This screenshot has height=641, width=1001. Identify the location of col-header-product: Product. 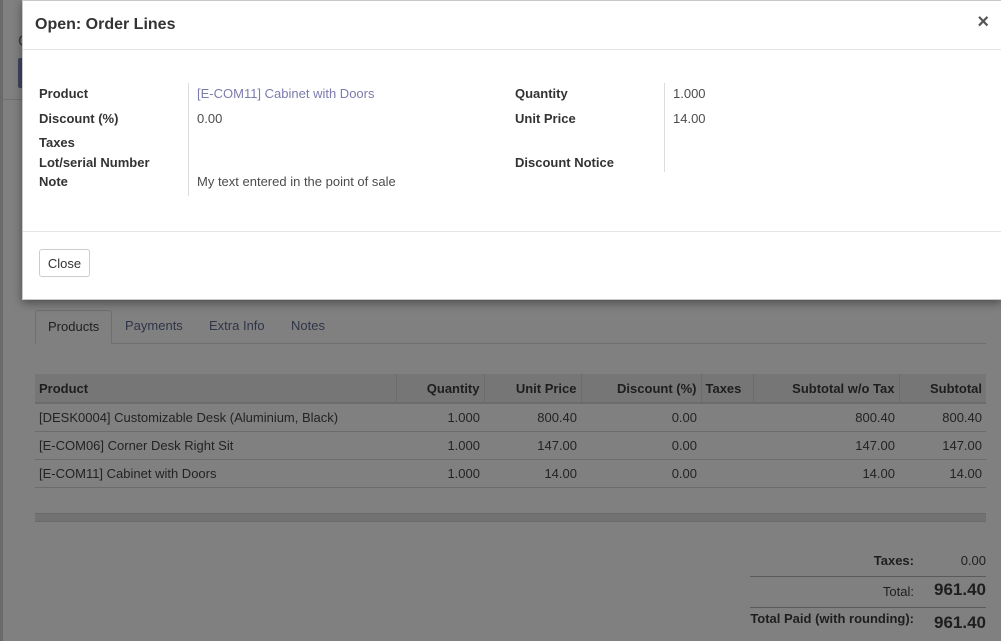
(215, 389).